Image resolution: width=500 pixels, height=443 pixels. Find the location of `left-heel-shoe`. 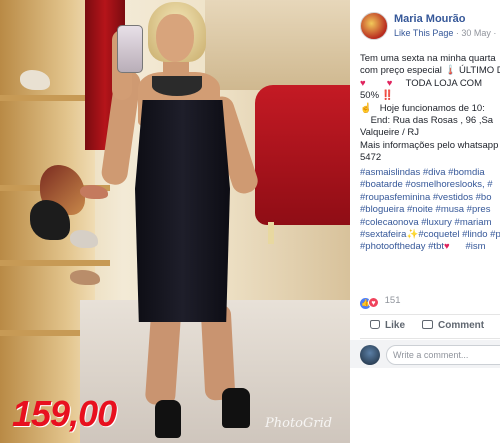

left-heel-shoe is located at coordinates (168, 419).